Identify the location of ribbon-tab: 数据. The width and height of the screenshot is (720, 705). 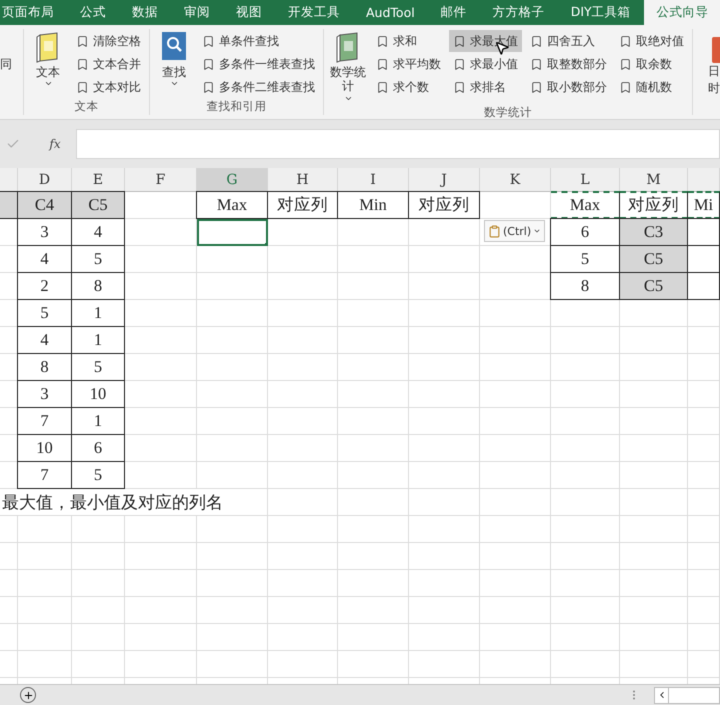
(145, 12).